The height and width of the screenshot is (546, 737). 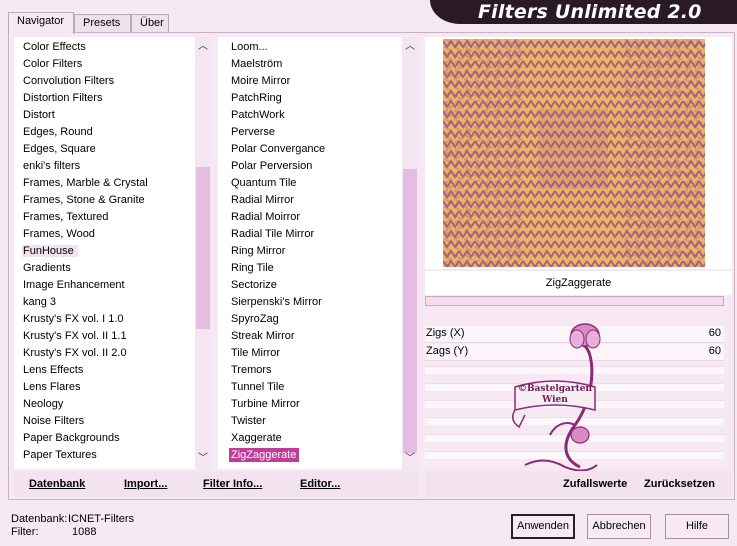 What do you see at coordinates (84, 200) in the screenshot?
I see `list-item-label: Frames, Stone & Granite` at bounding box center [84, 200].